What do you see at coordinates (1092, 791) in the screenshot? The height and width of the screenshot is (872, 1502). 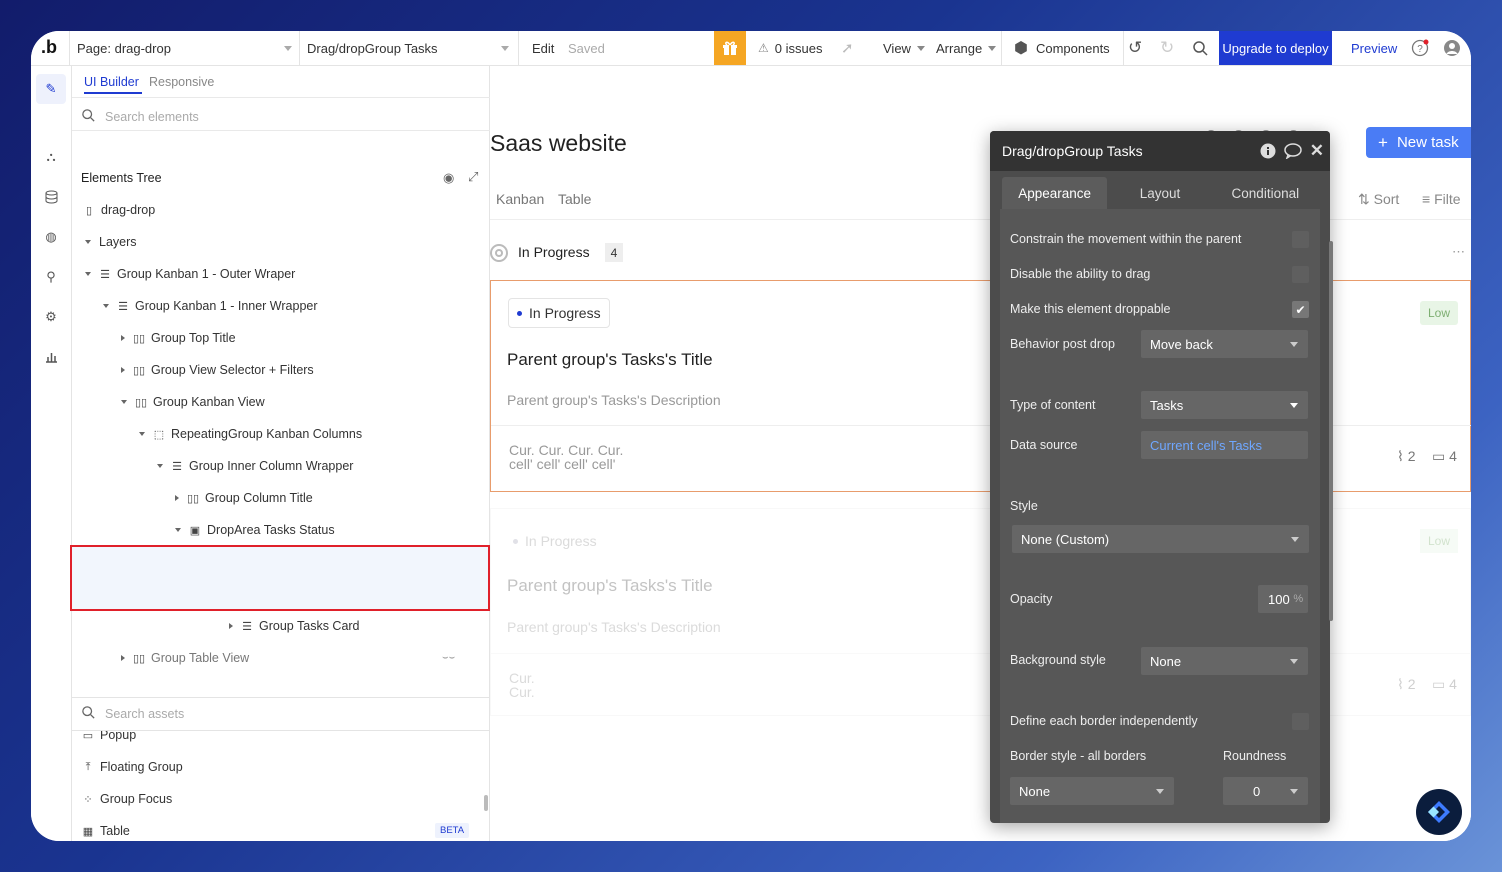 I see `border-style-dropdown: None` at bounding box center [1092, 791].